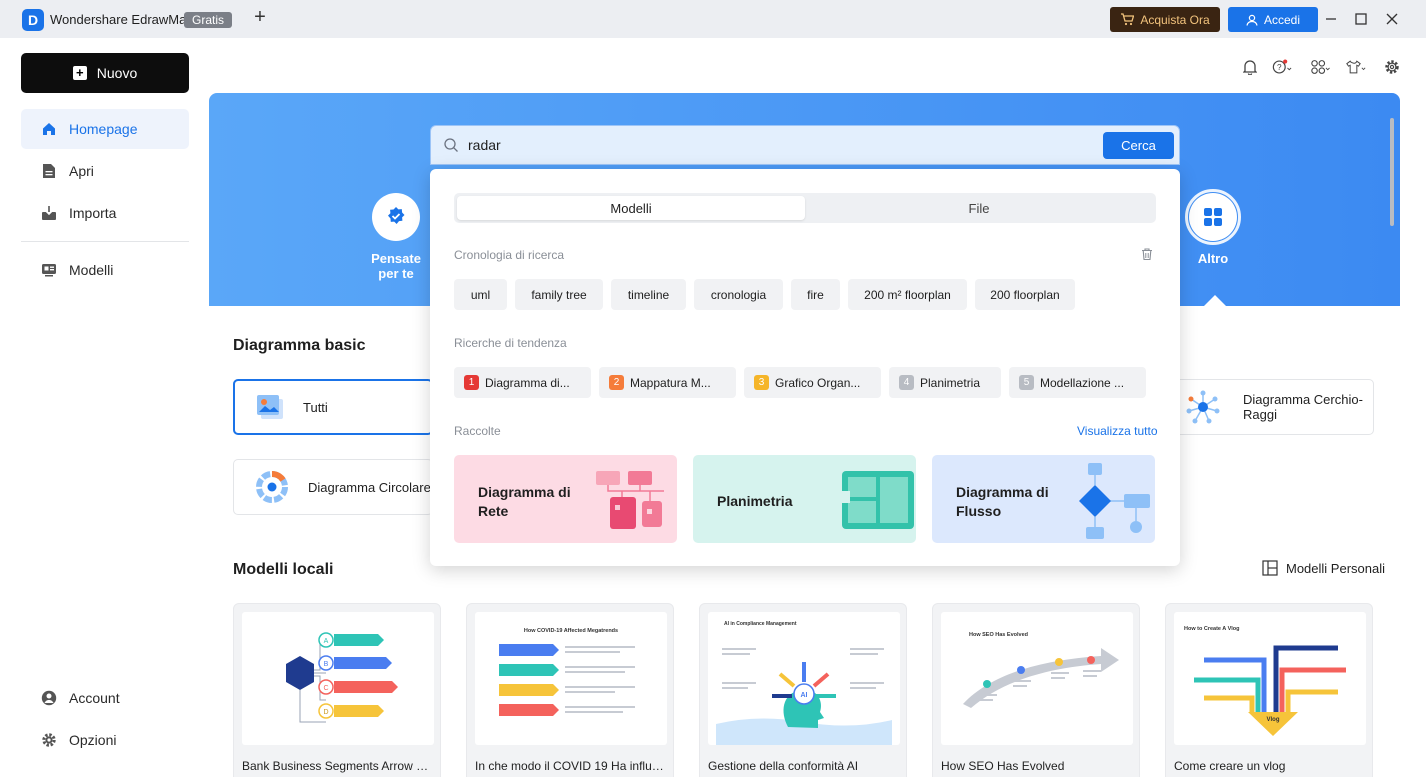 This screenshot has height=777, width=1426. I want to click on sidebar-item-homepage: Homepage, so click(105, 129).